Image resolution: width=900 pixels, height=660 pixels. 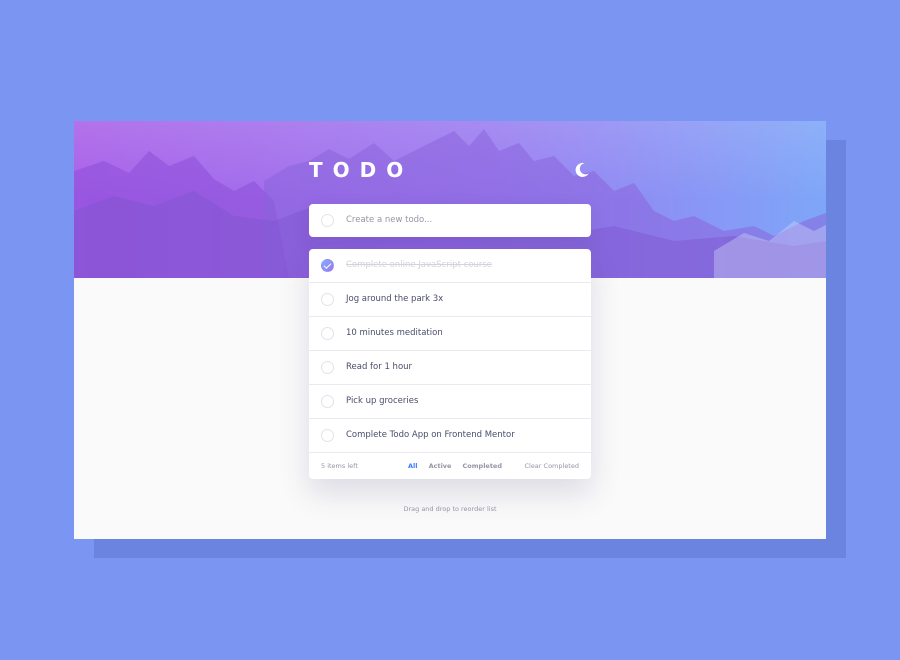 I want to click on new-todo-bar, so click(x=450, y=220).